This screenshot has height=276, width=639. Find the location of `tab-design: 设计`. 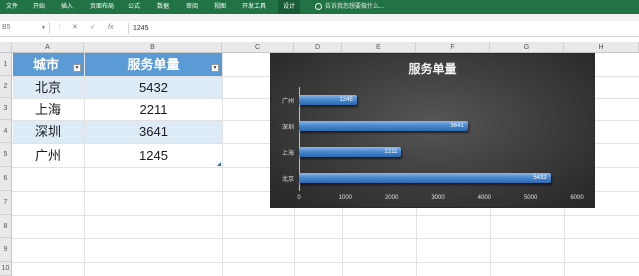

tab-design: 设计 is located at coordinates (289, 7).